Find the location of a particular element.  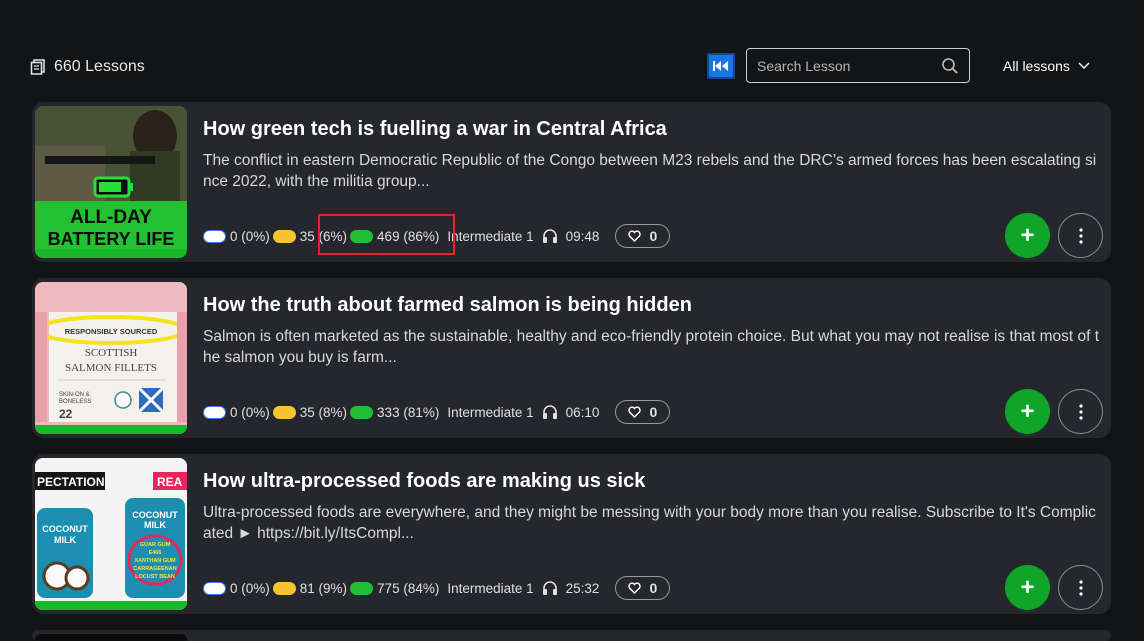

learning-words-stat: 35 (8%) is located at coordinates (310, 412).